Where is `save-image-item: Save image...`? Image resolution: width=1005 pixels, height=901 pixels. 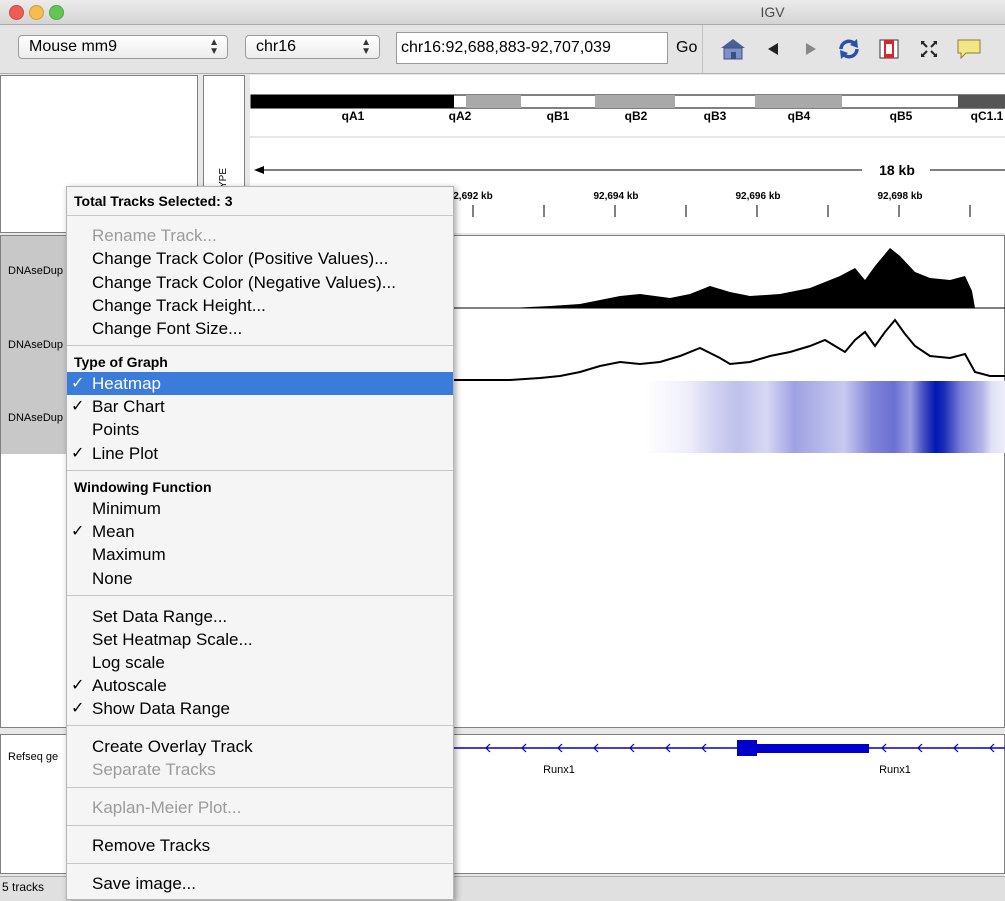 save-image-item: Save image... is located at coordinates (260, 883).